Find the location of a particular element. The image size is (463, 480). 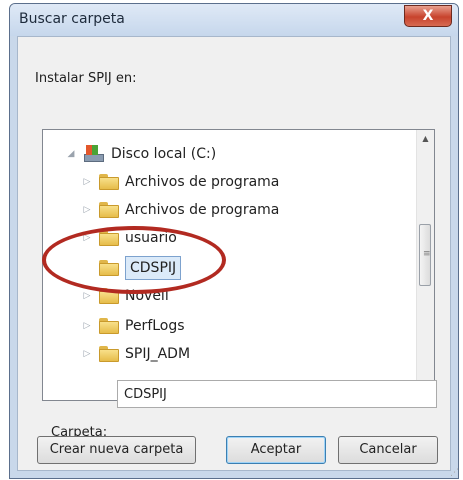

cancel-button: Cancelar is located at coordinates (388, 450).